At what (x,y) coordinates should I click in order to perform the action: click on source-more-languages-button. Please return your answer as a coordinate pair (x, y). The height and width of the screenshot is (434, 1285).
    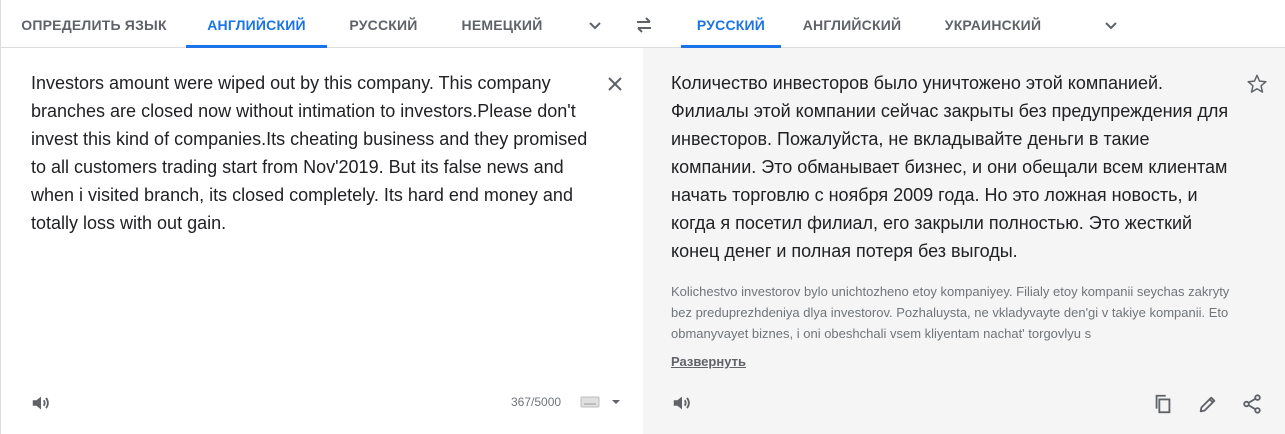
    Looking at the image, I should click on (595, 25).